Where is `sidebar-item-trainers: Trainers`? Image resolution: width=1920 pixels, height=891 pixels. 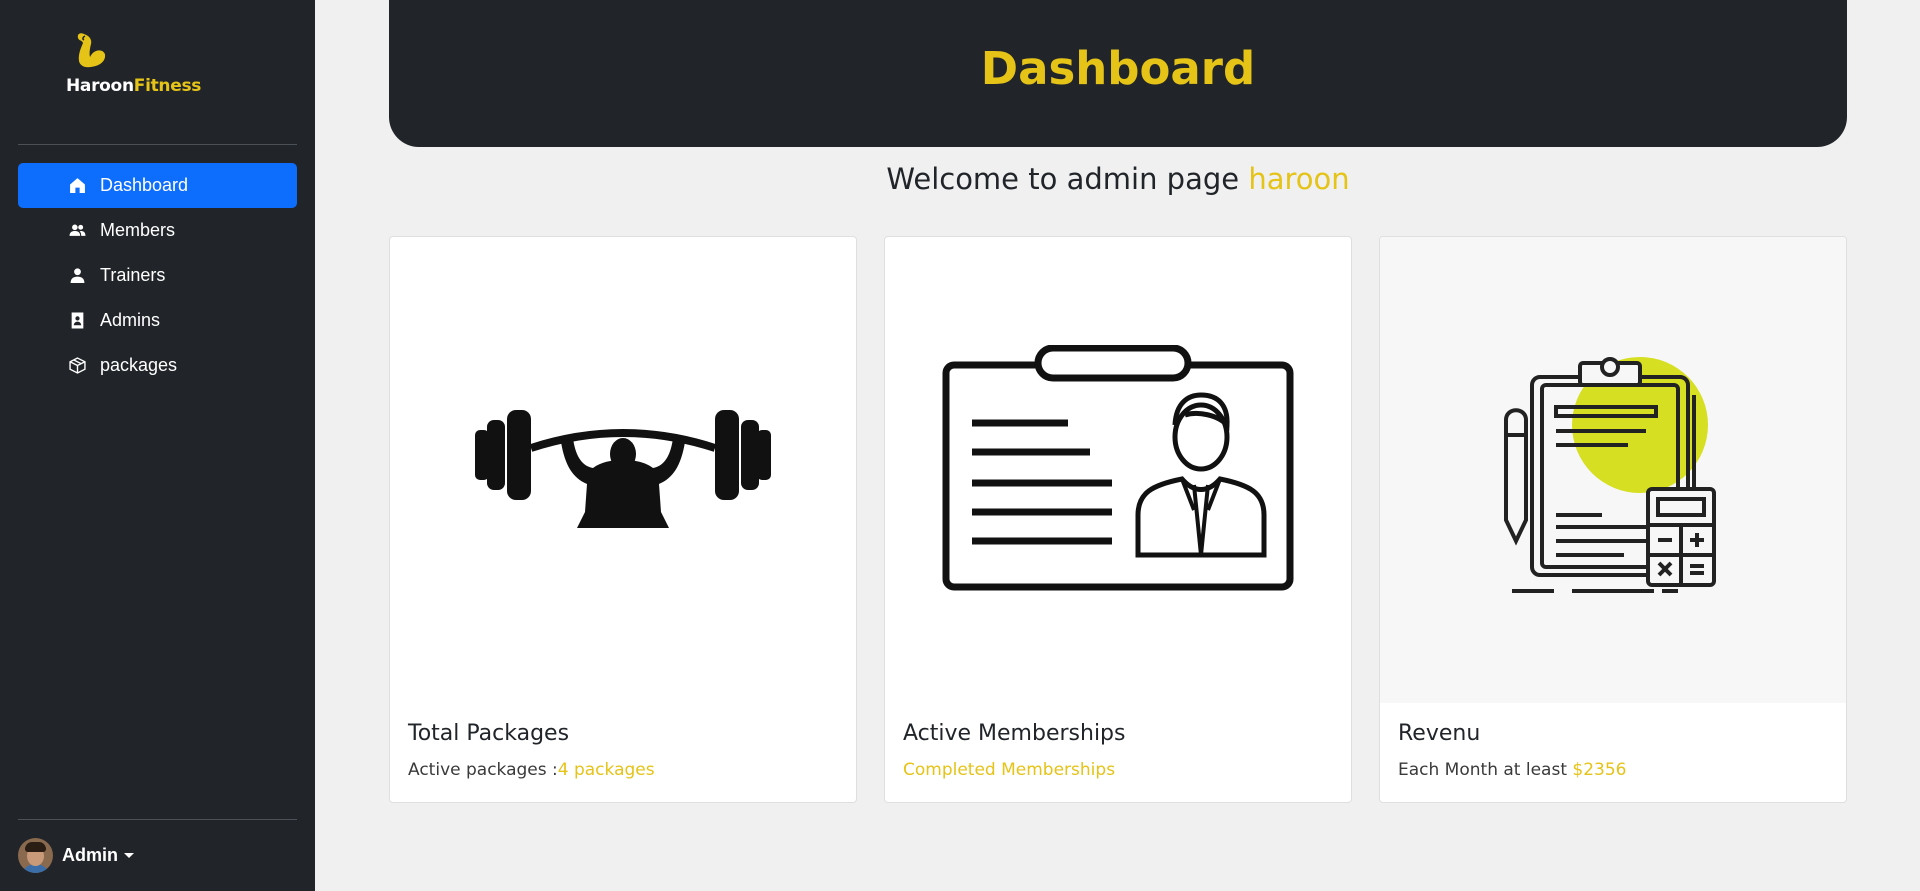
sidebar-item-trainers: Trainers is located at coordinates (157, 275).